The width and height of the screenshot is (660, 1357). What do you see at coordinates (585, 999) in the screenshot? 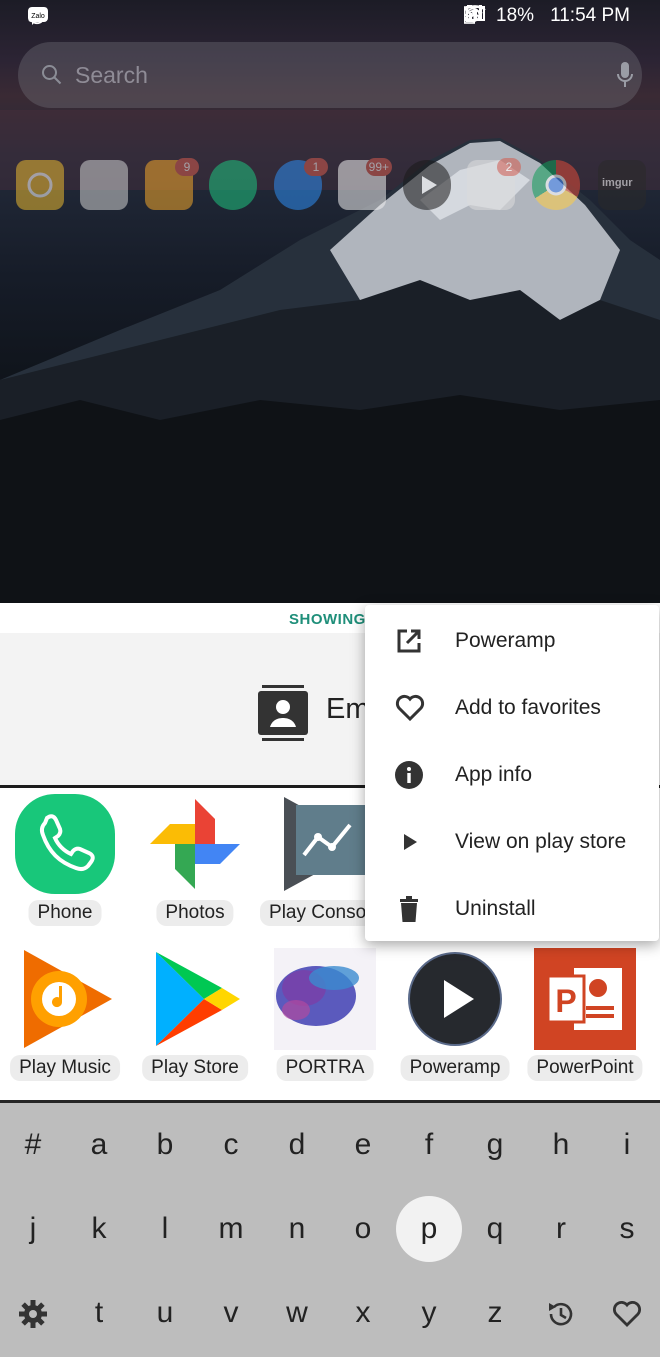
I see `powerpoint-icon: P` at bounding box center [585, 999].